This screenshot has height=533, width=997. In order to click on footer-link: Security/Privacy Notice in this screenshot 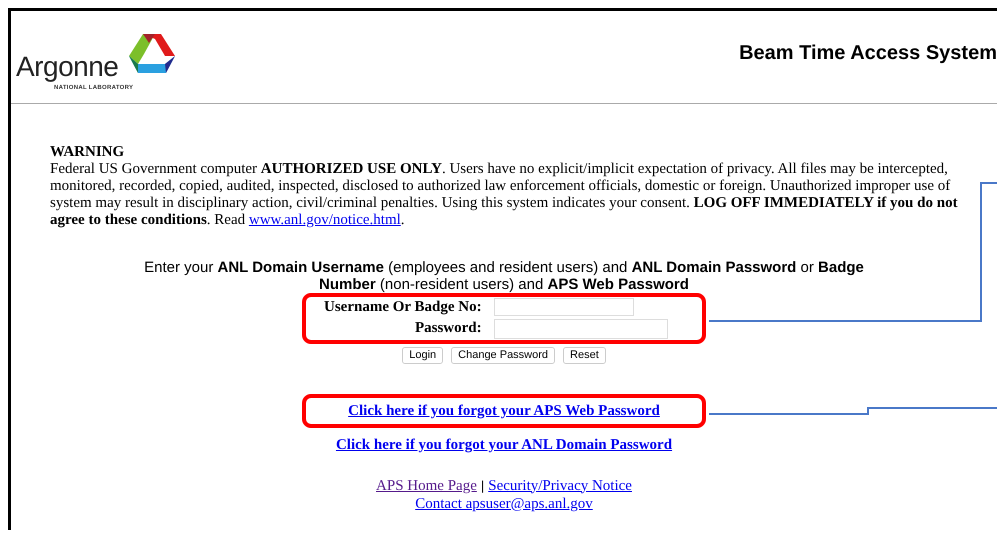, I will do `click(560, 485)`.